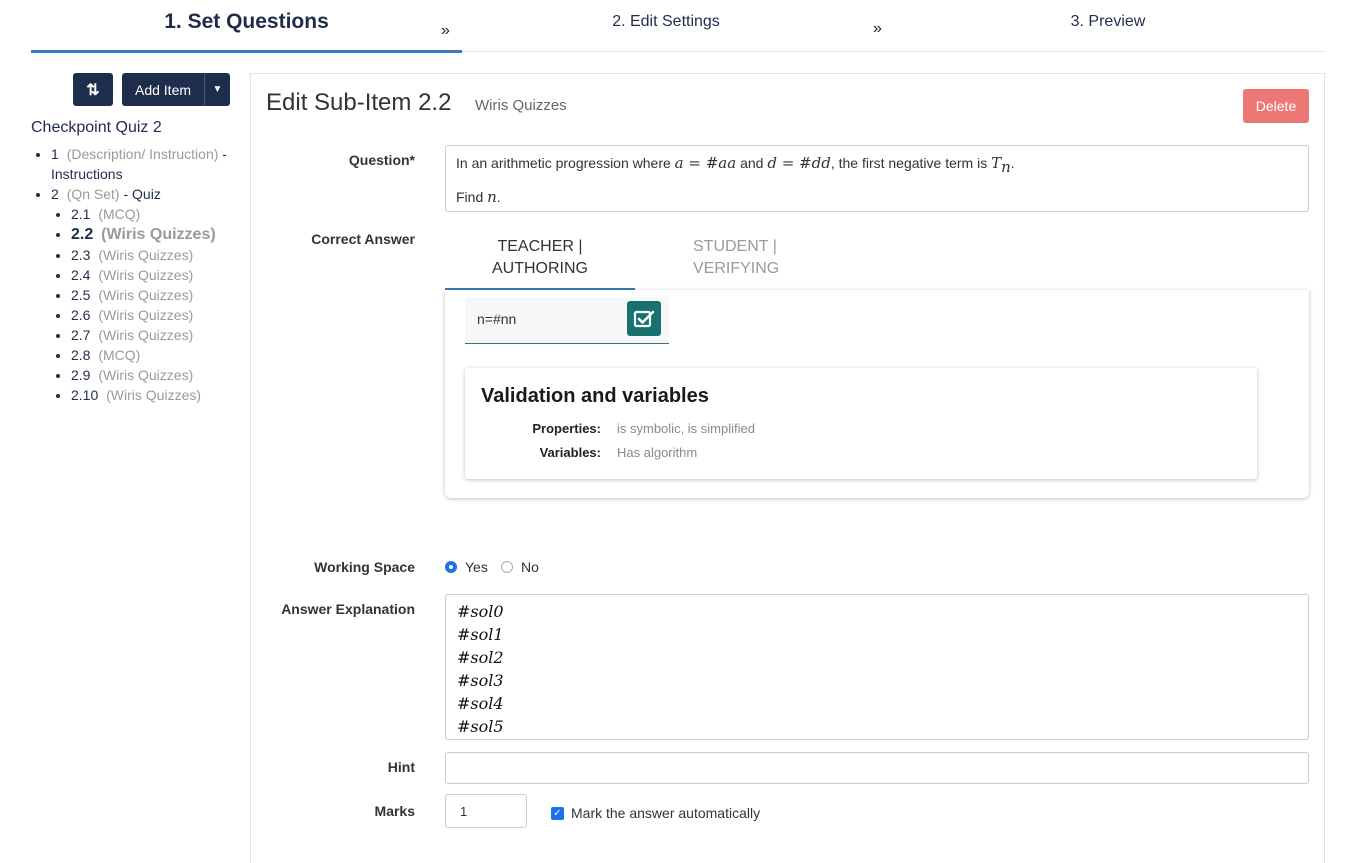  Describe the element at coordinates (666, 26) in the screenshot. I see `step-edit-settings: 2. Edit Settings` at that location.